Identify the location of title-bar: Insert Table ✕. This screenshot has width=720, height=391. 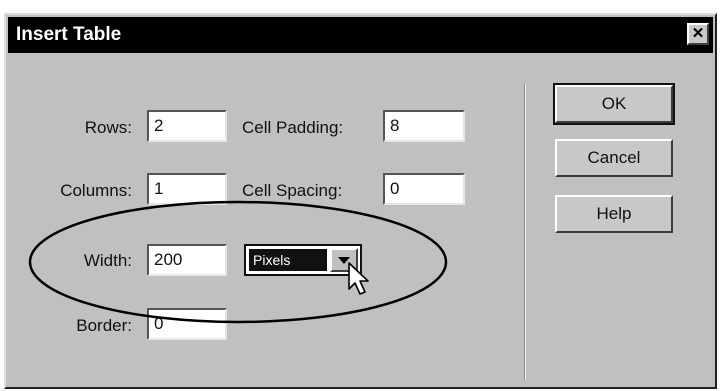
(360, 35).